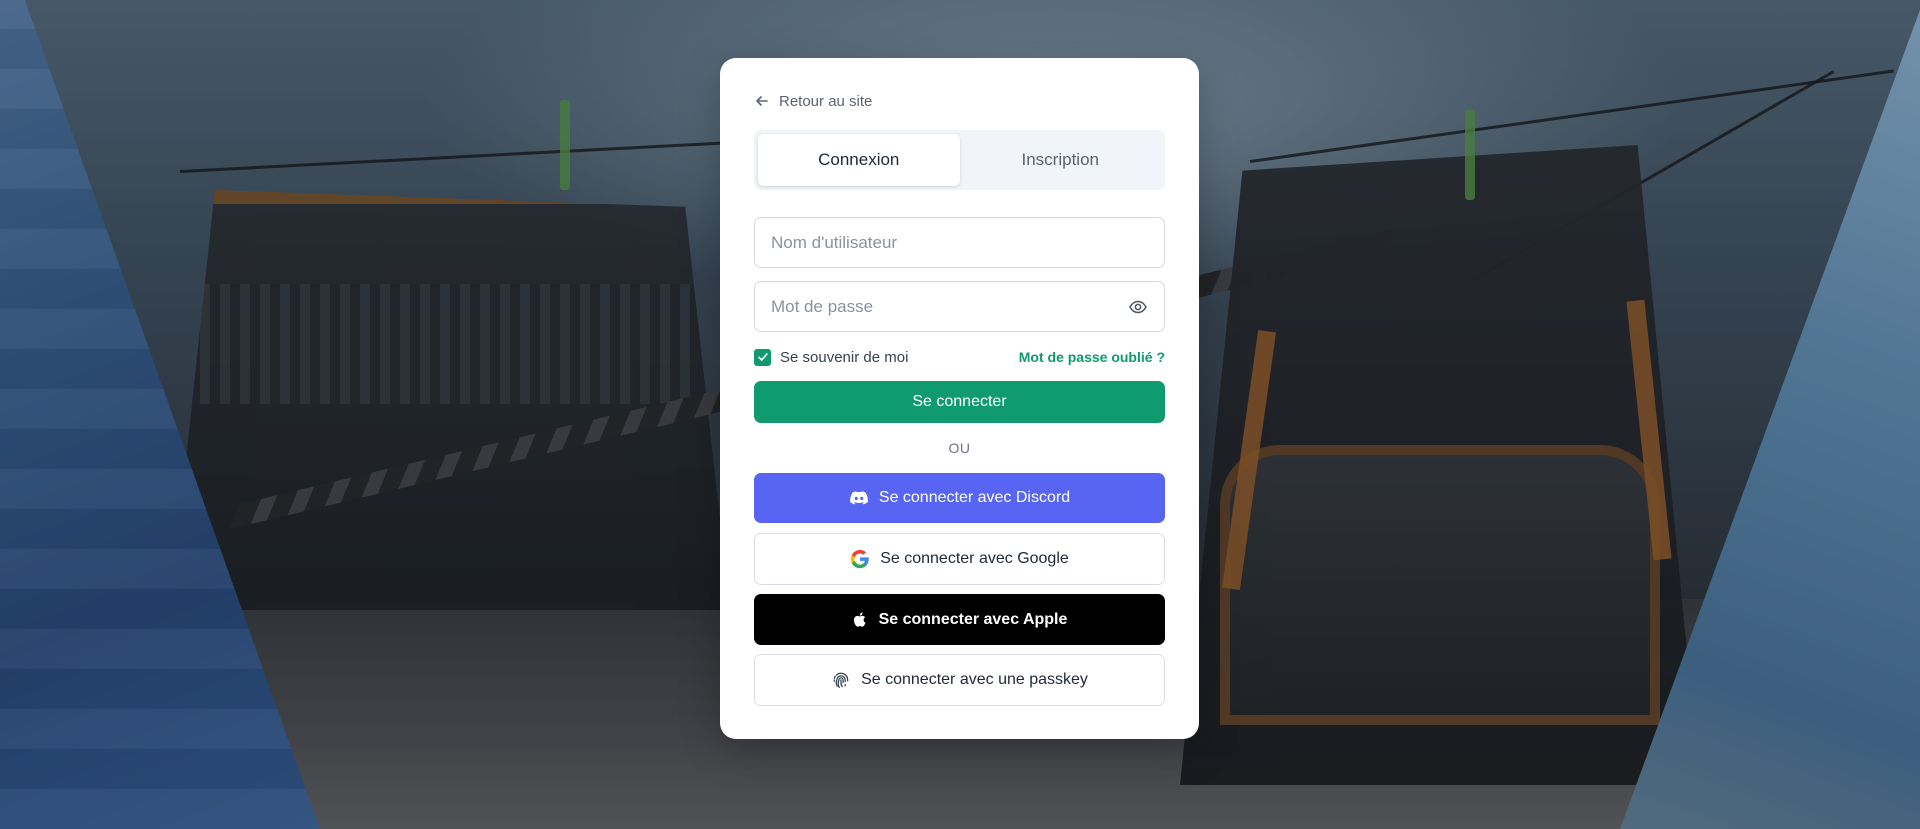 This screenshot has height=829, width=1920. I want to click on tab-connexion: Connexion, so click(859, 160).